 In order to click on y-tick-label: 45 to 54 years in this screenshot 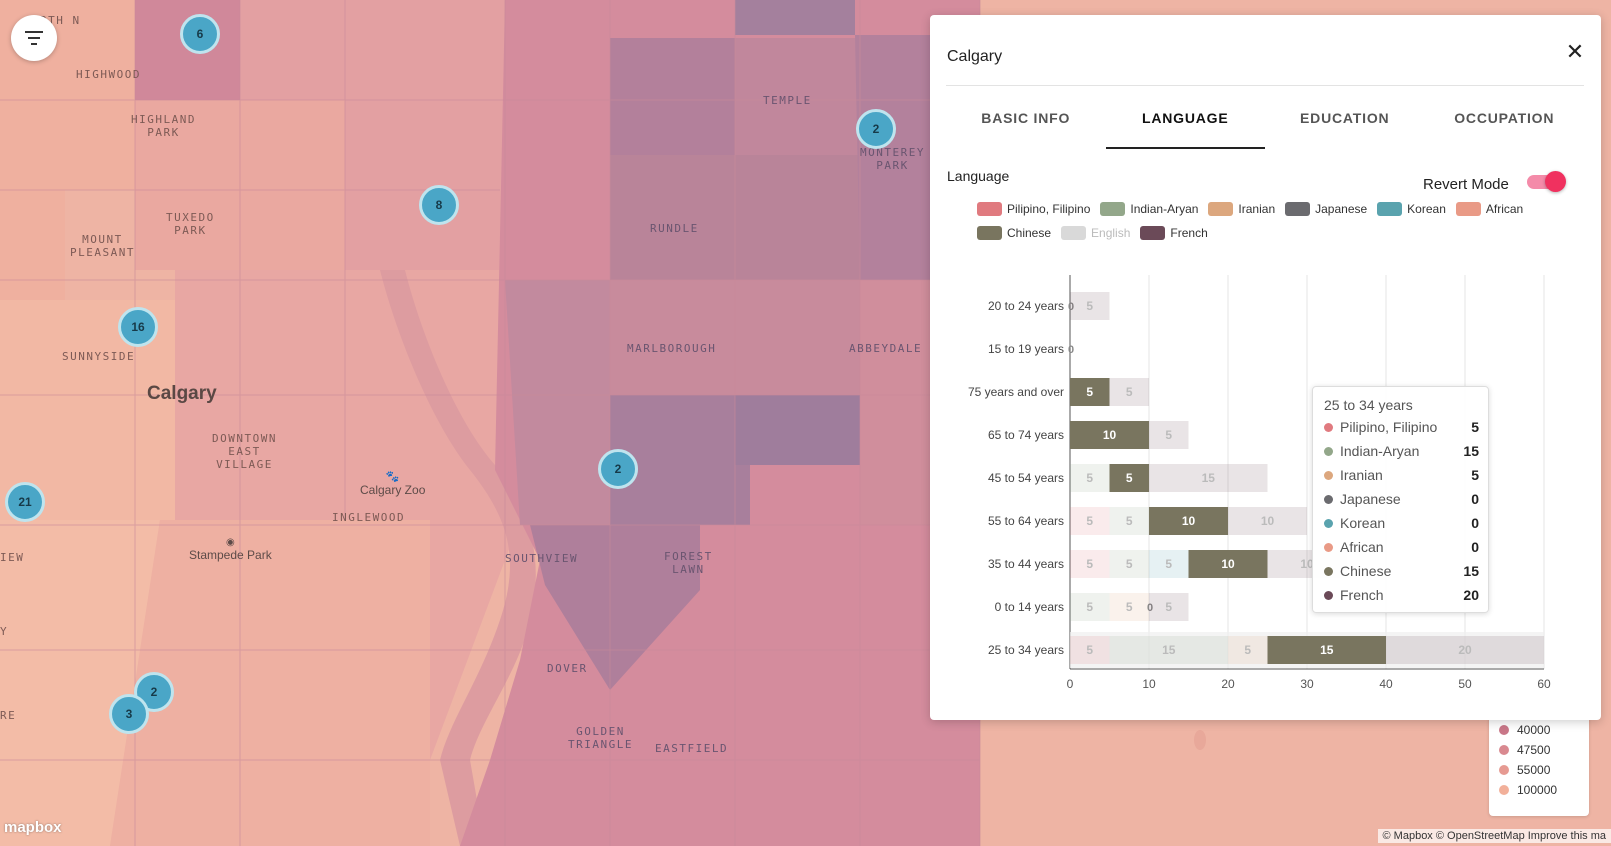, I will do `click(1026, 478)`.